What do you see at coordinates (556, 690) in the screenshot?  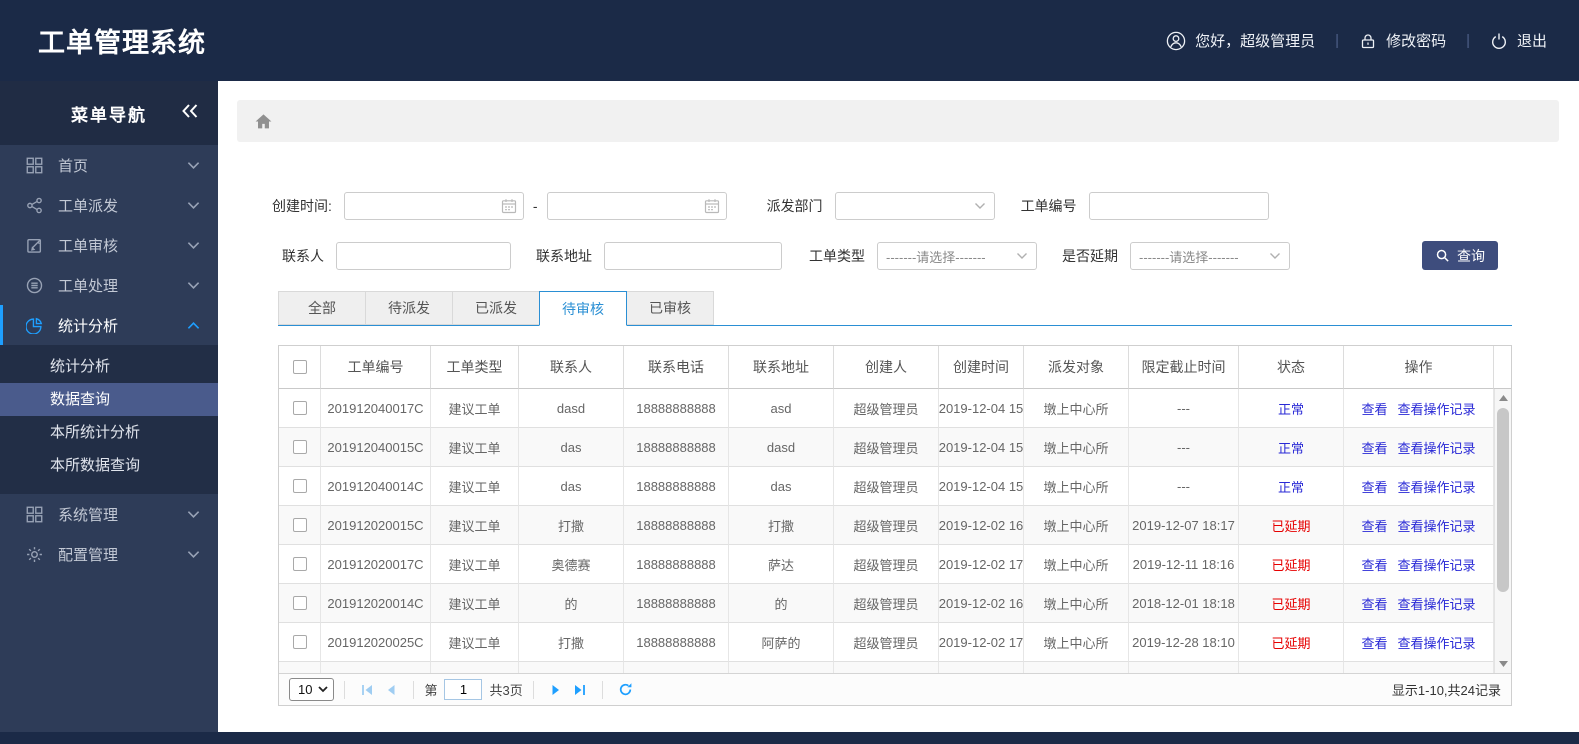 I see `next-page-button` at bounding box center [556, 690].